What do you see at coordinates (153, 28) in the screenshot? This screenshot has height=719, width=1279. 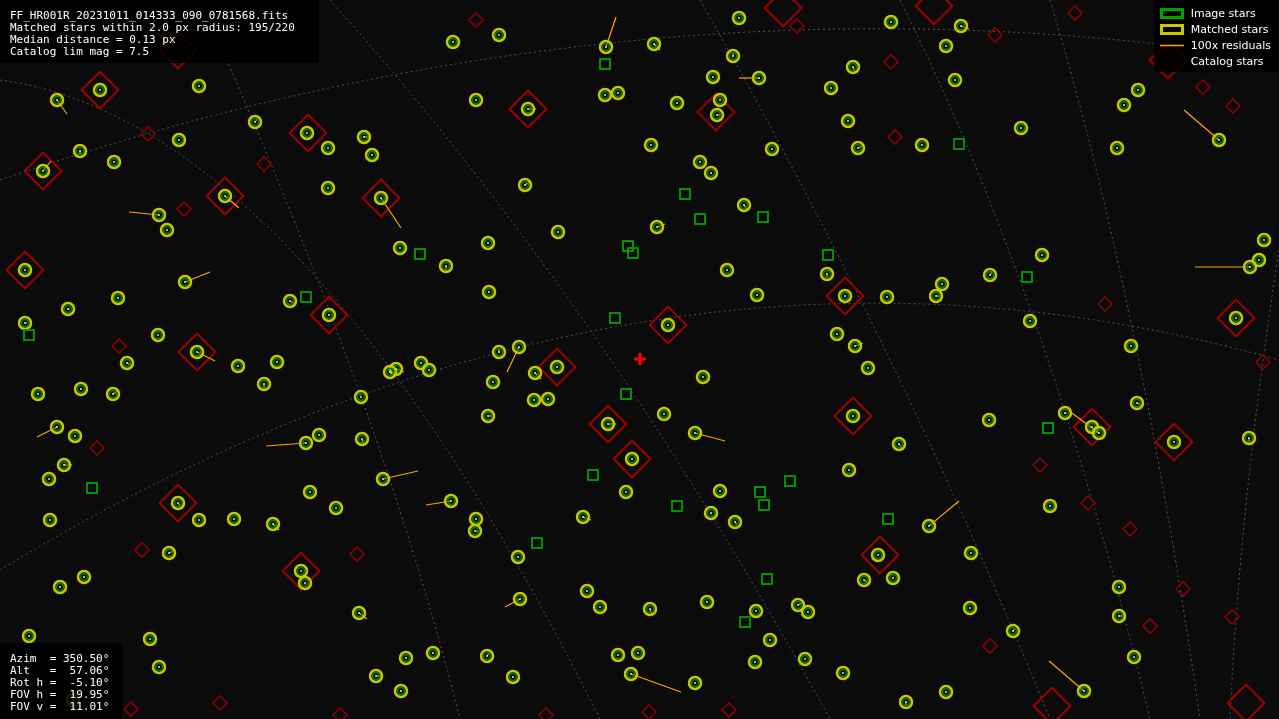 I see `info-text: Matched stars within 2.0 px radius: 195/220` at bounding box center [153, 28].